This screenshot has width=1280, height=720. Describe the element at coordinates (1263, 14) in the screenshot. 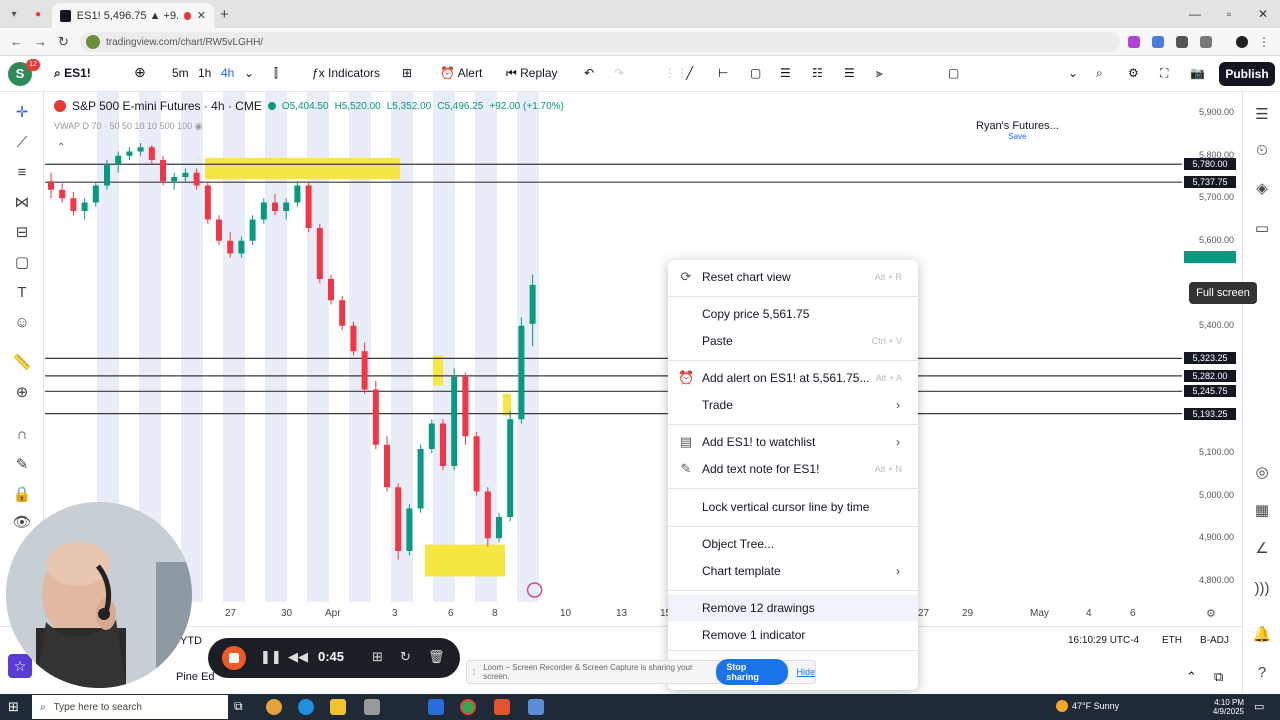

I see `close-window-icon: ✕` at that location.